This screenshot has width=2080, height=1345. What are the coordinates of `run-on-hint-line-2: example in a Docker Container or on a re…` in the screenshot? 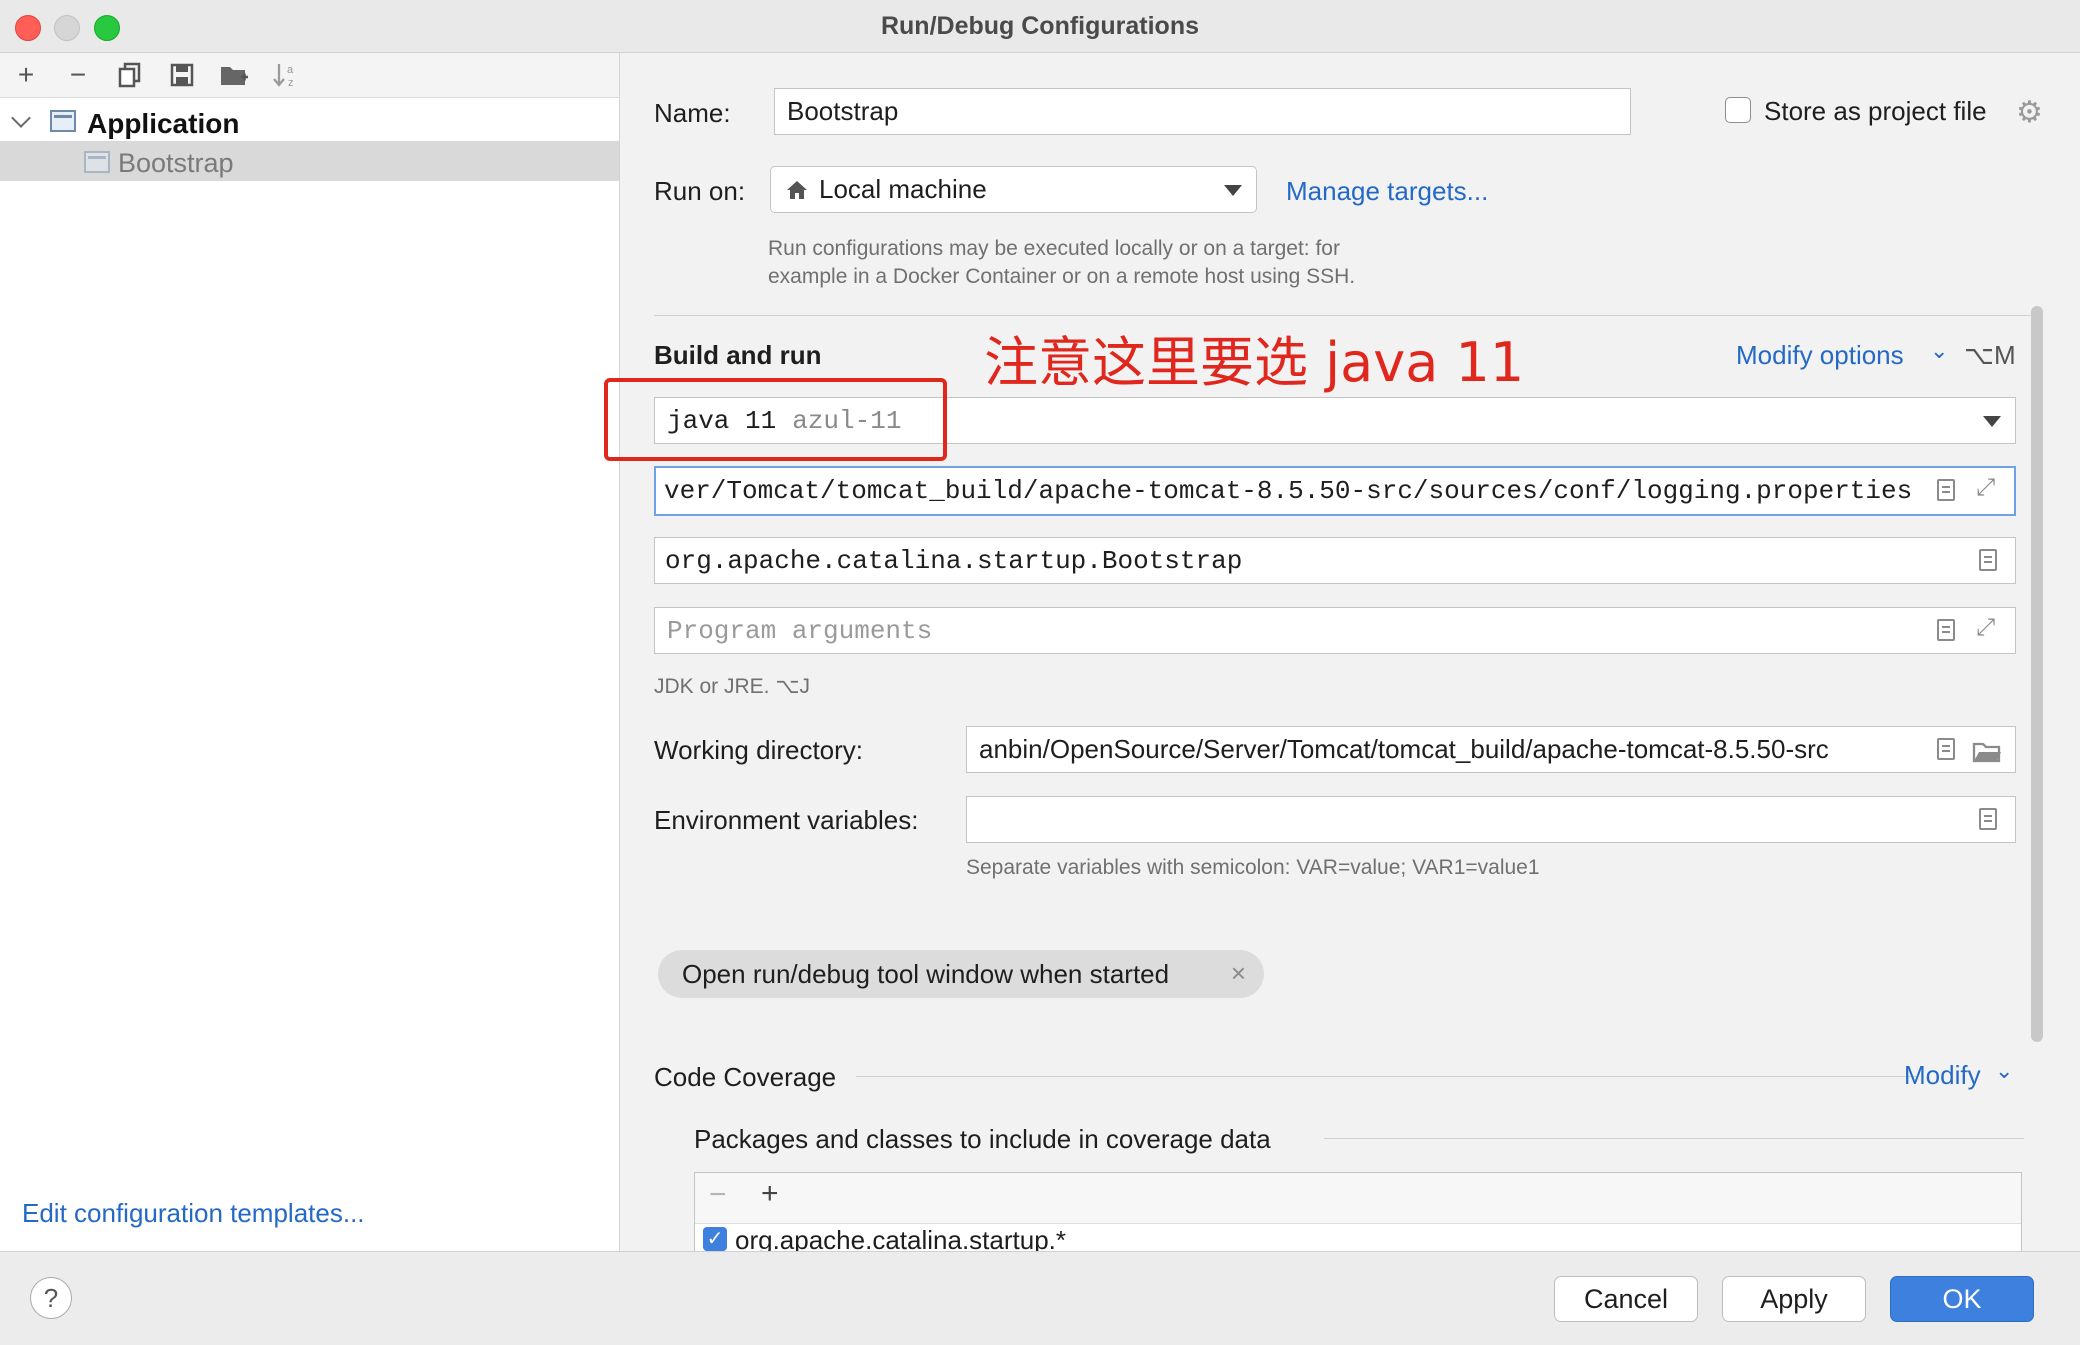 It's located at (1062, 276).